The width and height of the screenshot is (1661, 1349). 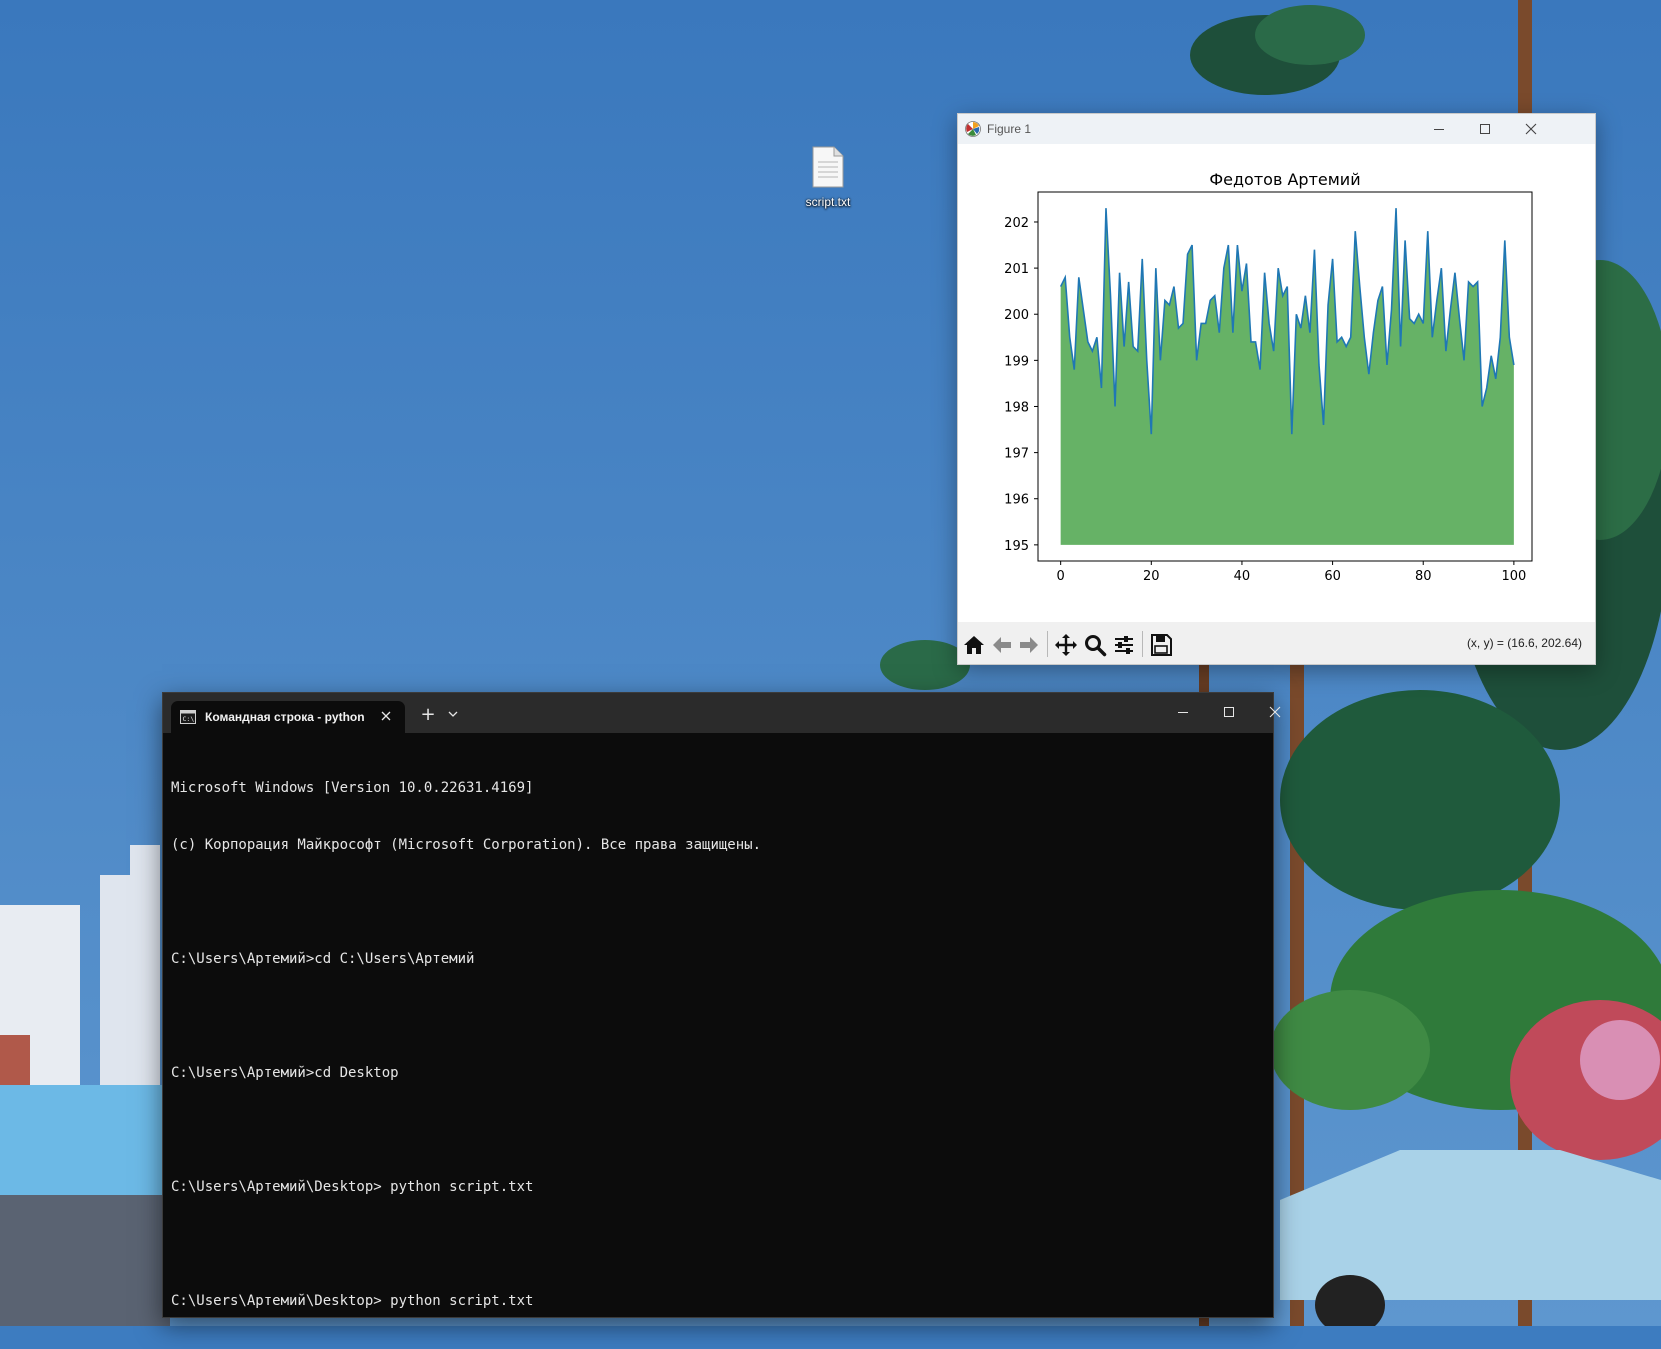 What do you see at coordinates (1276, 129) in the screenshot?
I see `figure-titlebar: Figure 1` at bounding box center [1276, 129].